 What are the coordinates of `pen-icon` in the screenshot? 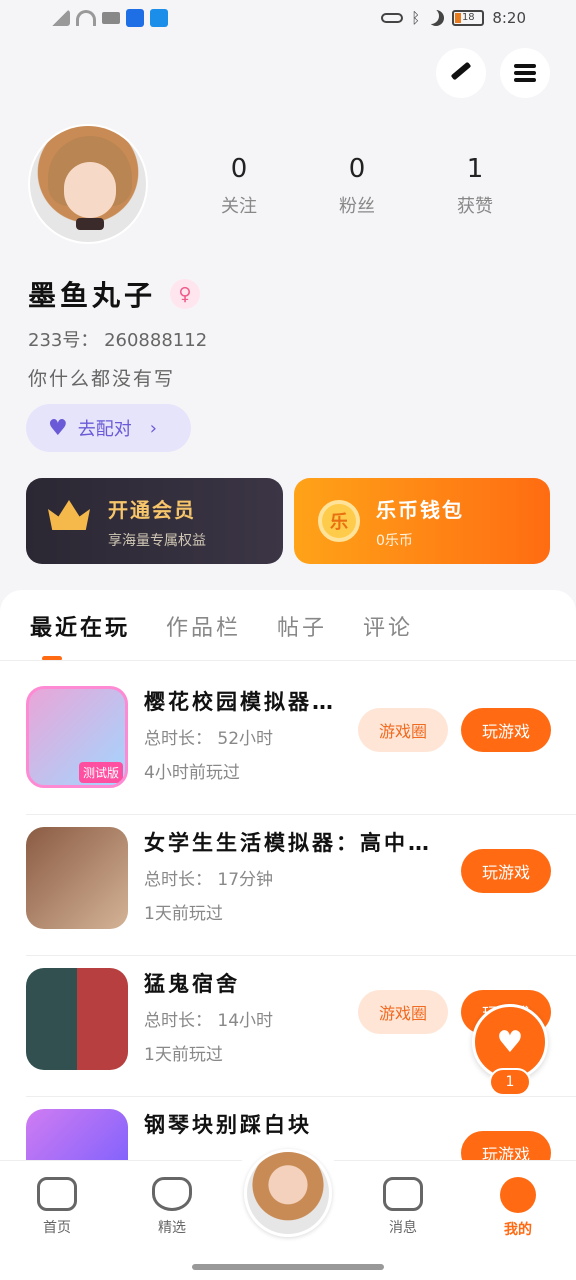 It's located at (461, 71).